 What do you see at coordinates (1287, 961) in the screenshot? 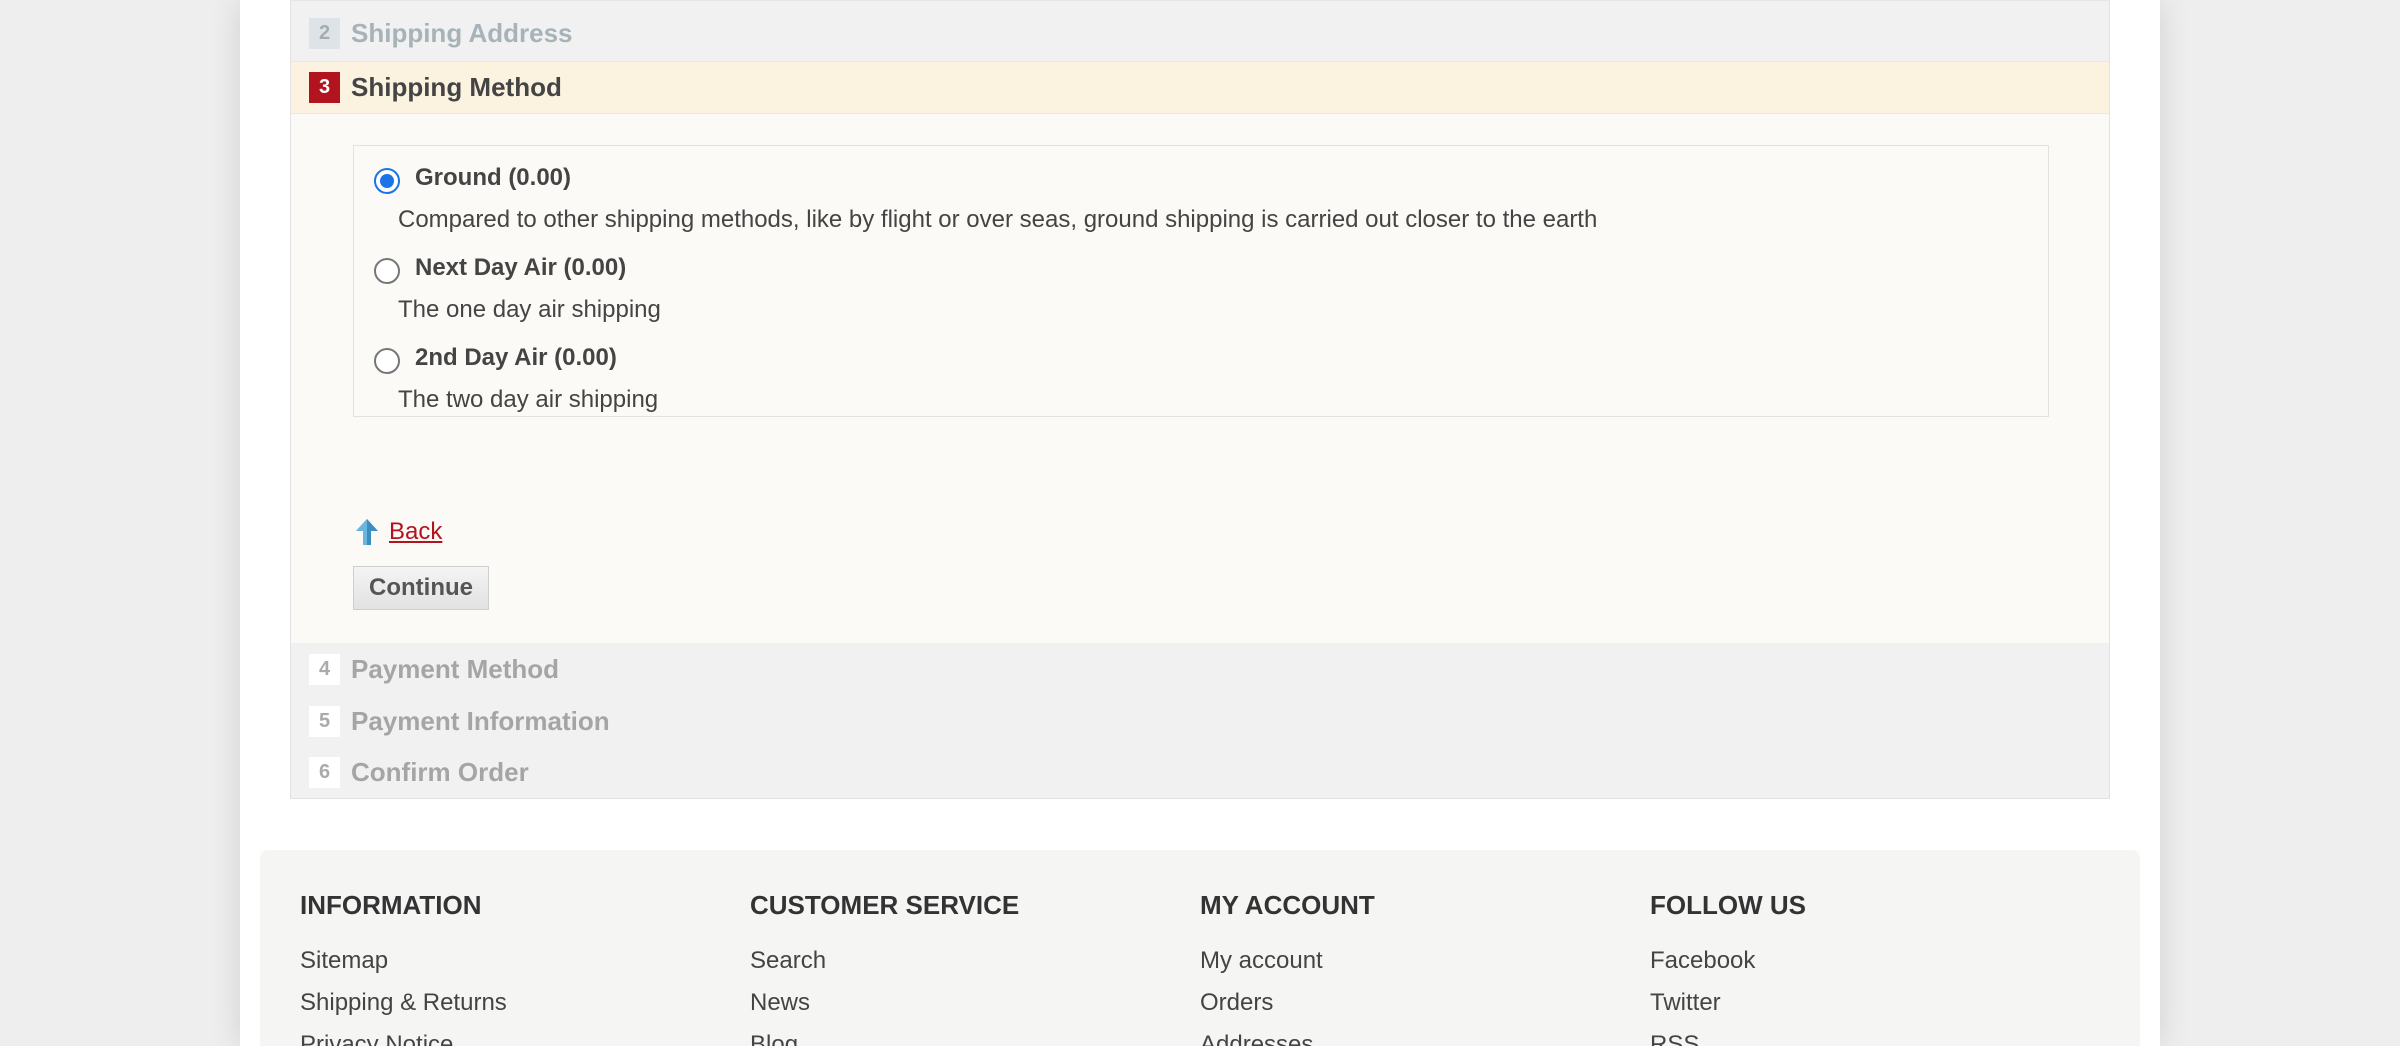
I see `footer-link: My account` at bounding box center [1287, 961].